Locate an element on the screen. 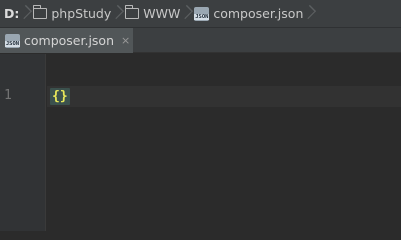 The image size is (401, 240). tab-label: composer.json is located at coordinates (69, 40).